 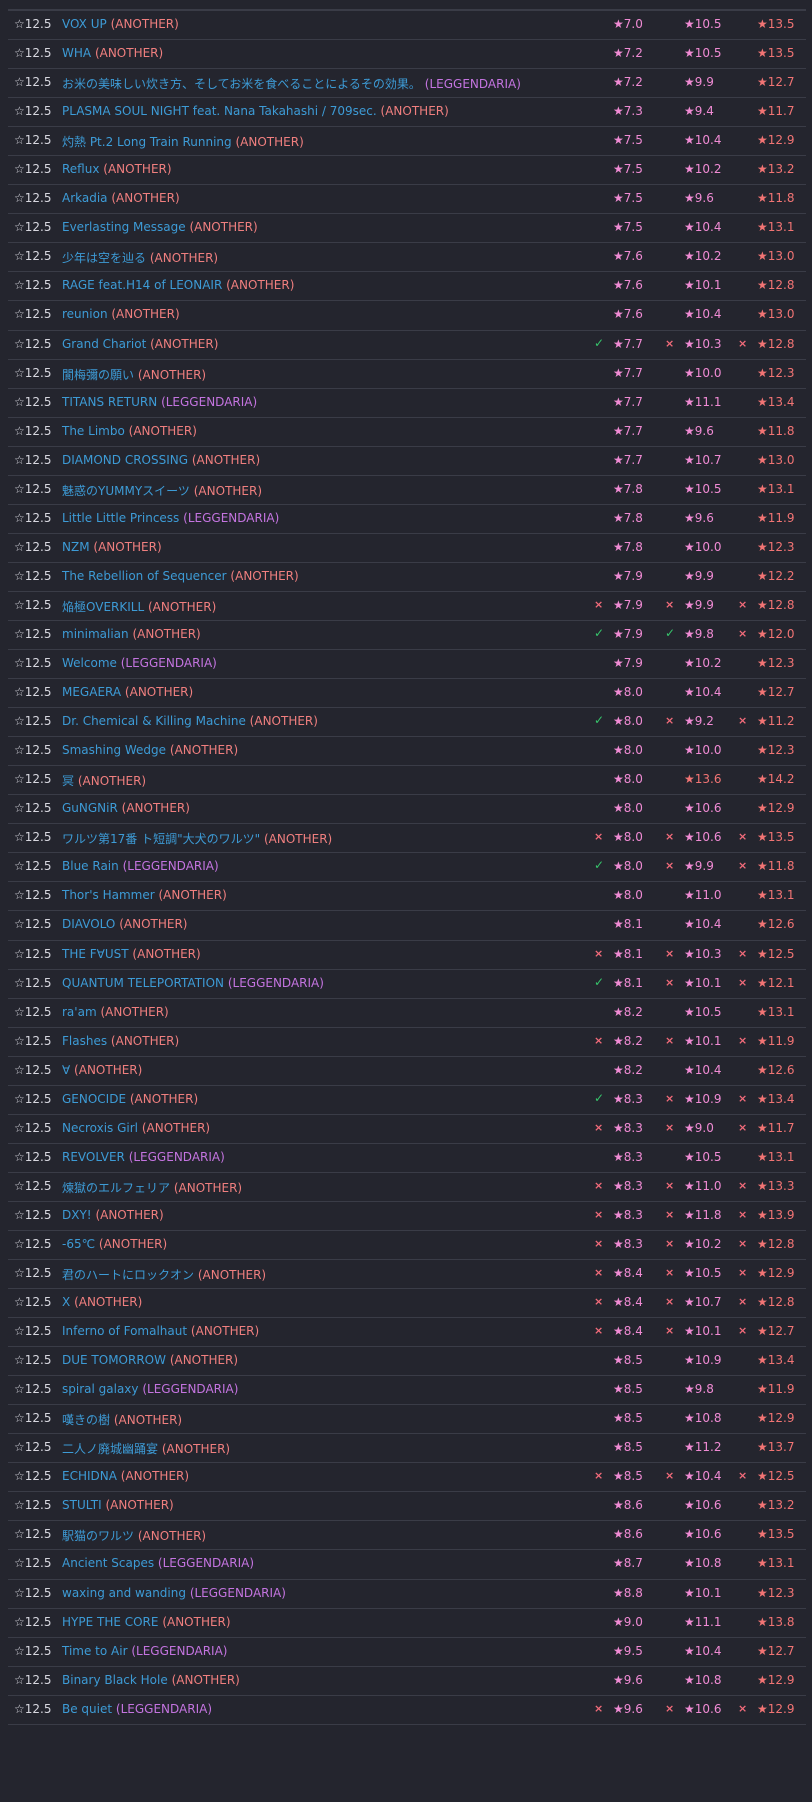 What do you see at coordinates (76, 53) in the screenshot?
I see `song-name-link: WHA` at bounding box center [76, 53].